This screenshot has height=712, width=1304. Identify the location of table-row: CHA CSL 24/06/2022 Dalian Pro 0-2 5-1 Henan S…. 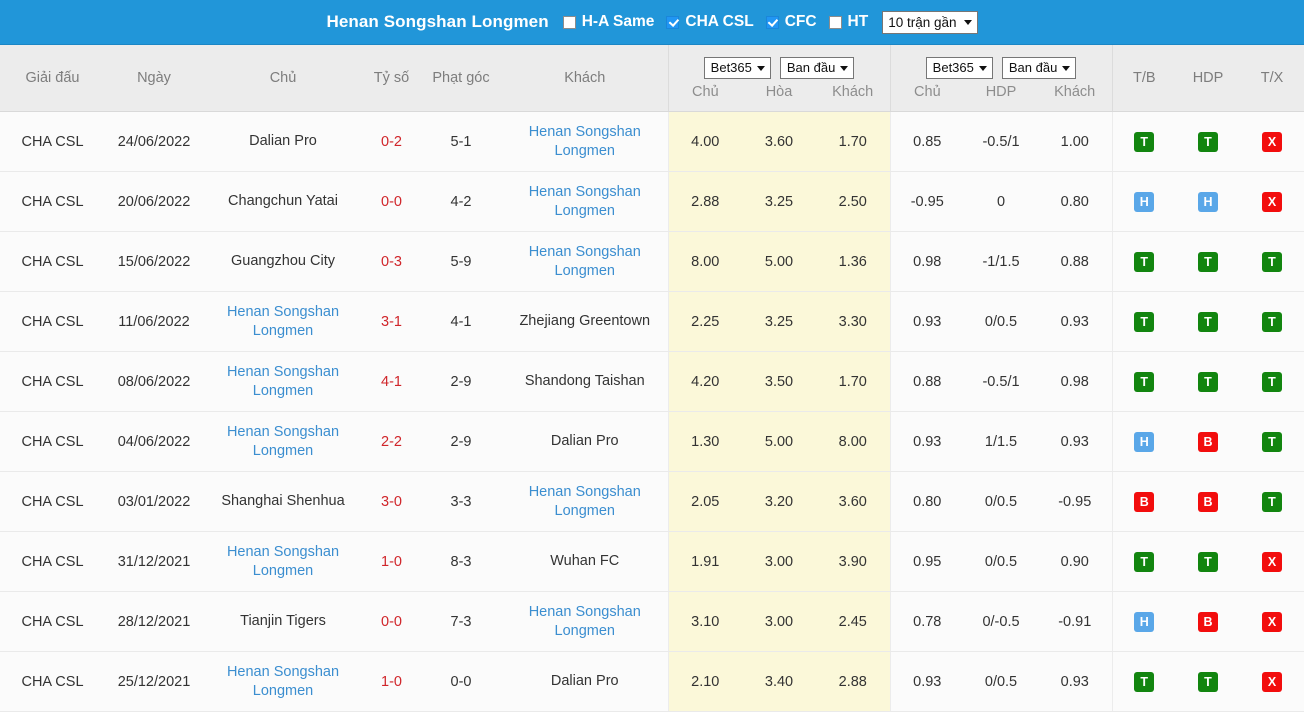
(652, 141).